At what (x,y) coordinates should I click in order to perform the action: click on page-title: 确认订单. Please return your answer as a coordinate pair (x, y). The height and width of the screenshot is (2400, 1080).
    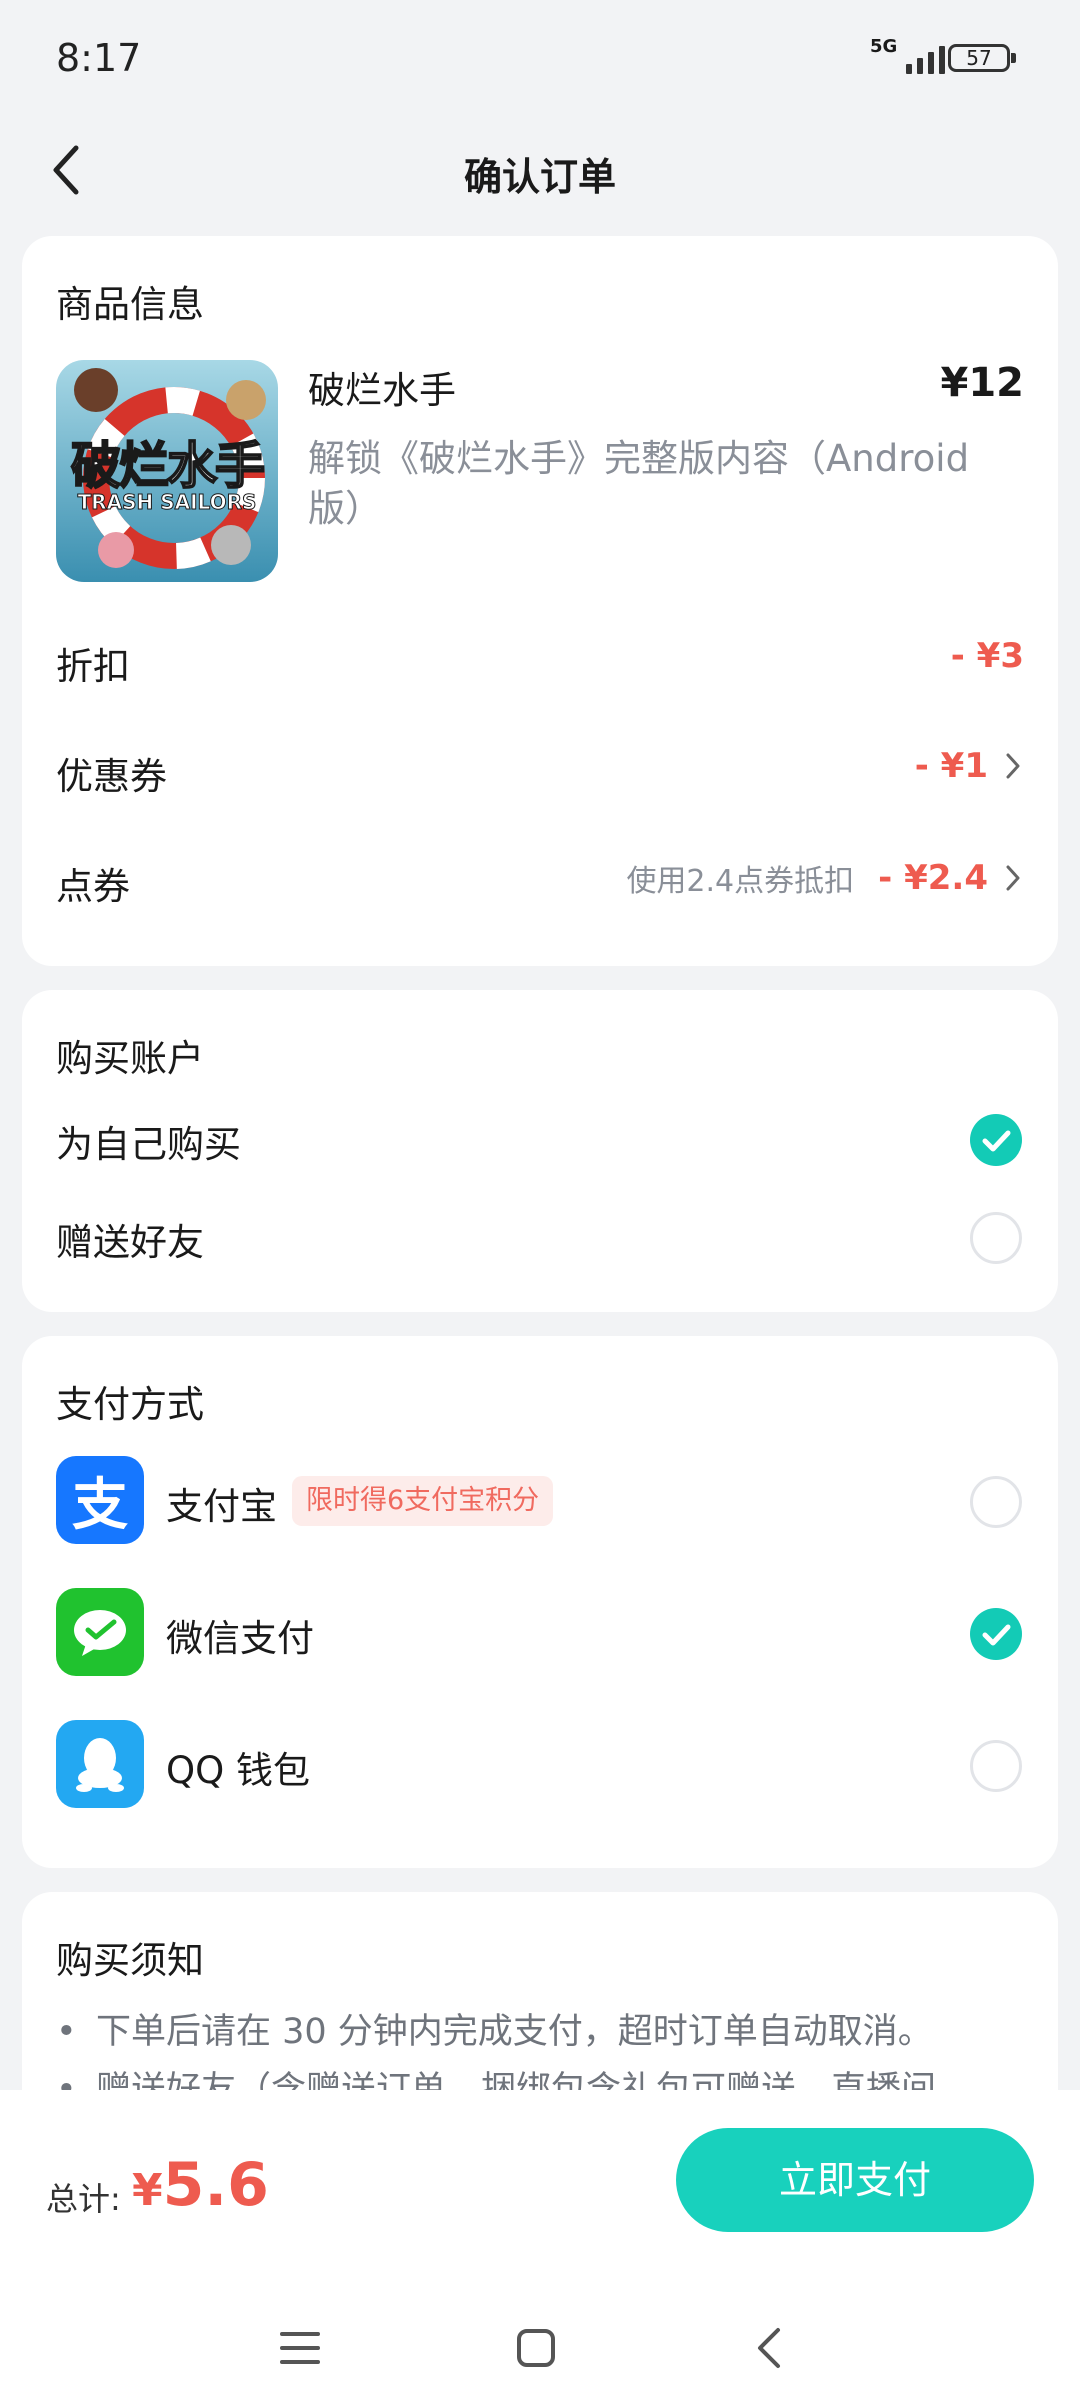
    Looking at the image, I should click on (539, 177).